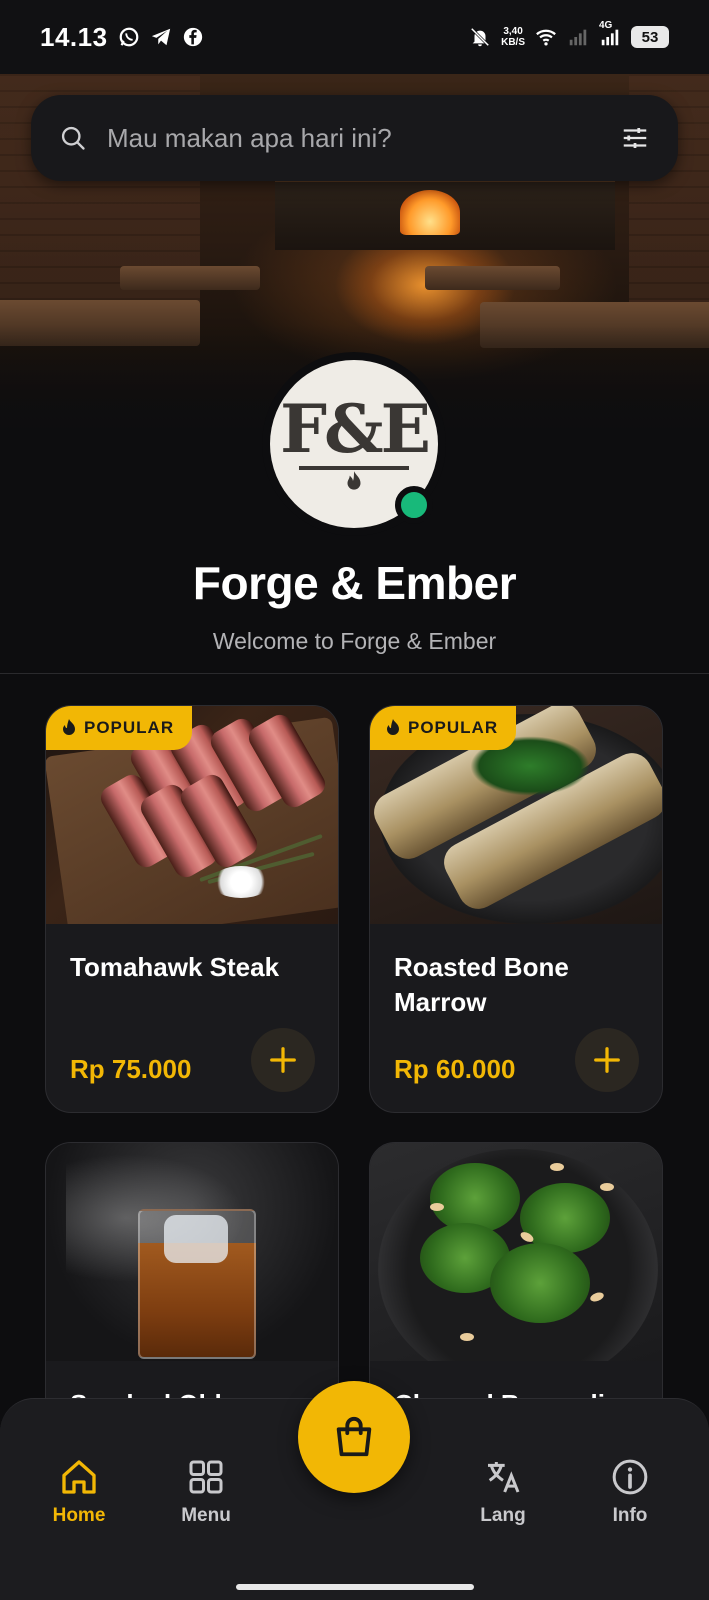  Describe the element at coordinates (650, 37) in the screenshot. I see `battery-indicator: 53` at that location.